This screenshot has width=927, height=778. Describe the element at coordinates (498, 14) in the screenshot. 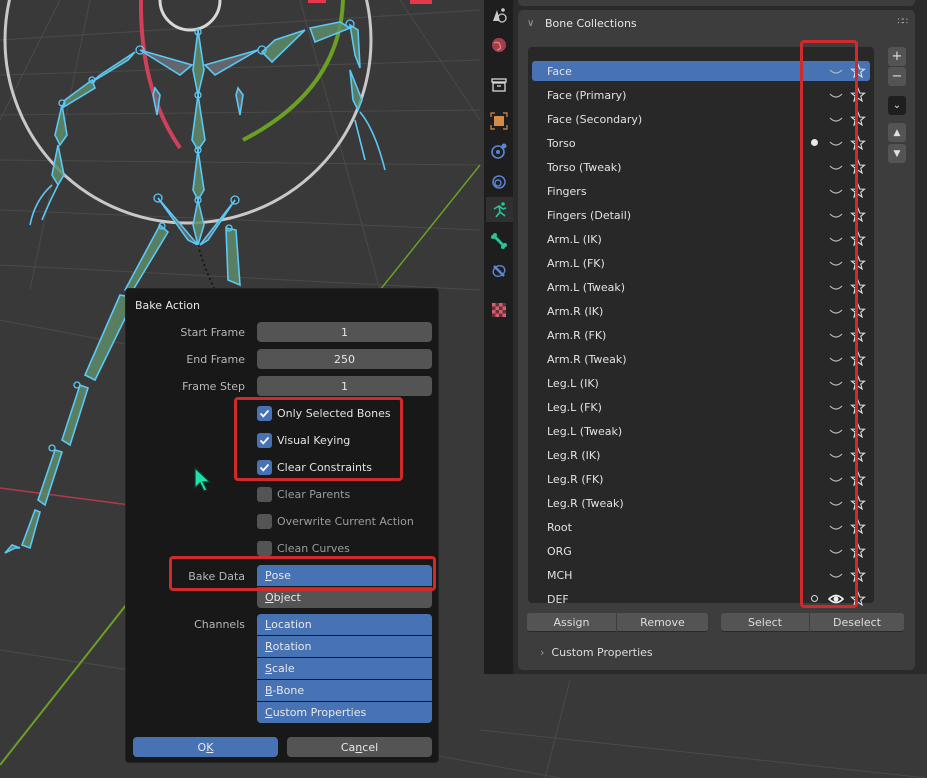

I see `scene-tab` at that location.